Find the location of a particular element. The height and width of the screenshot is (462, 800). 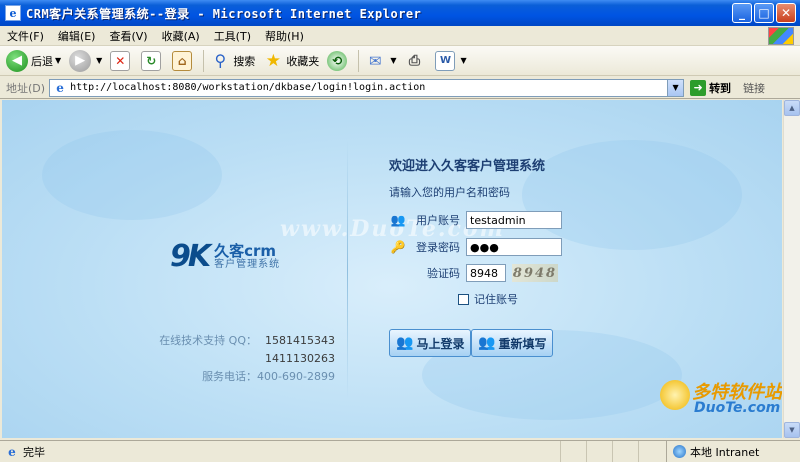

history-icon: ⟲ is located at coordinates (337, 60).